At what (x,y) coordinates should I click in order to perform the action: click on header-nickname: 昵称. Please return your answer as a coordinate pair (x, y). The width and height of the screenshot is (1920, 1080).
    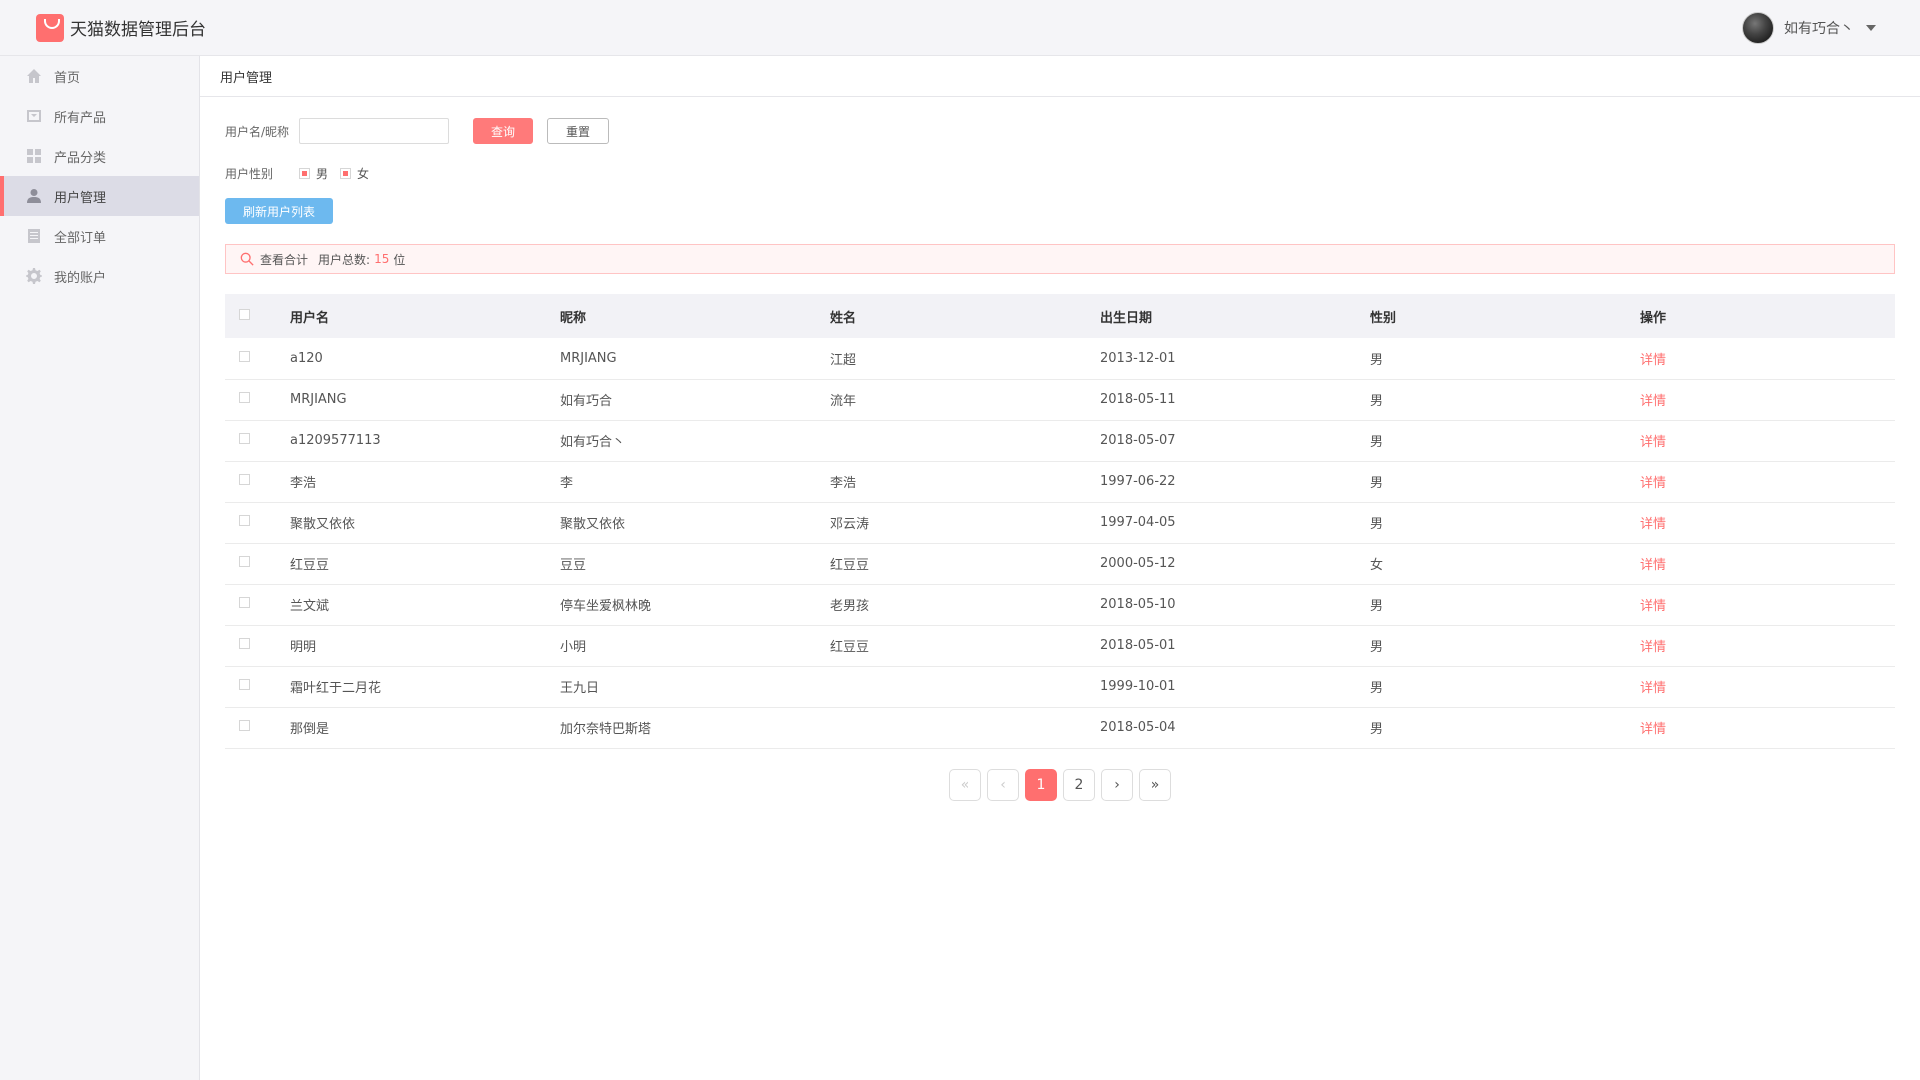
    Looking at the image, I should click on (573, 318).